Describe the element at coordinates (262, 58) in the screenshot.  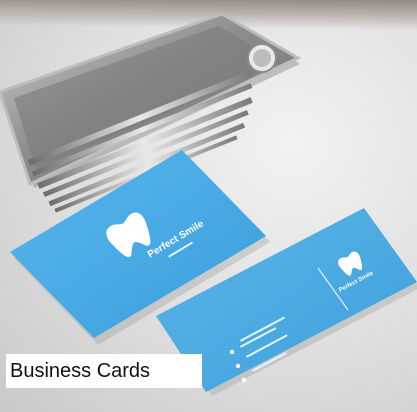
I see `dental-mirror` at that location.